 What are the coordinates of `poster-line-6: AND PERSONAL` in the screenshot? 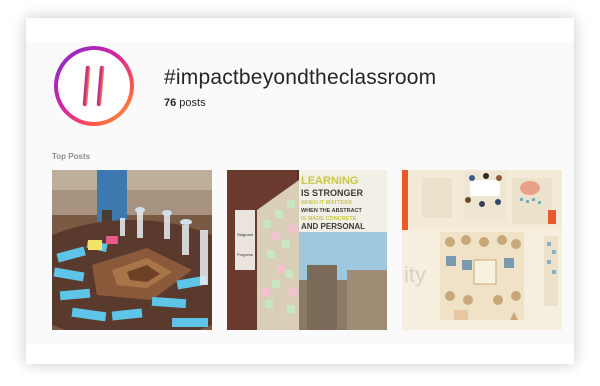 It's located at (333, 226).